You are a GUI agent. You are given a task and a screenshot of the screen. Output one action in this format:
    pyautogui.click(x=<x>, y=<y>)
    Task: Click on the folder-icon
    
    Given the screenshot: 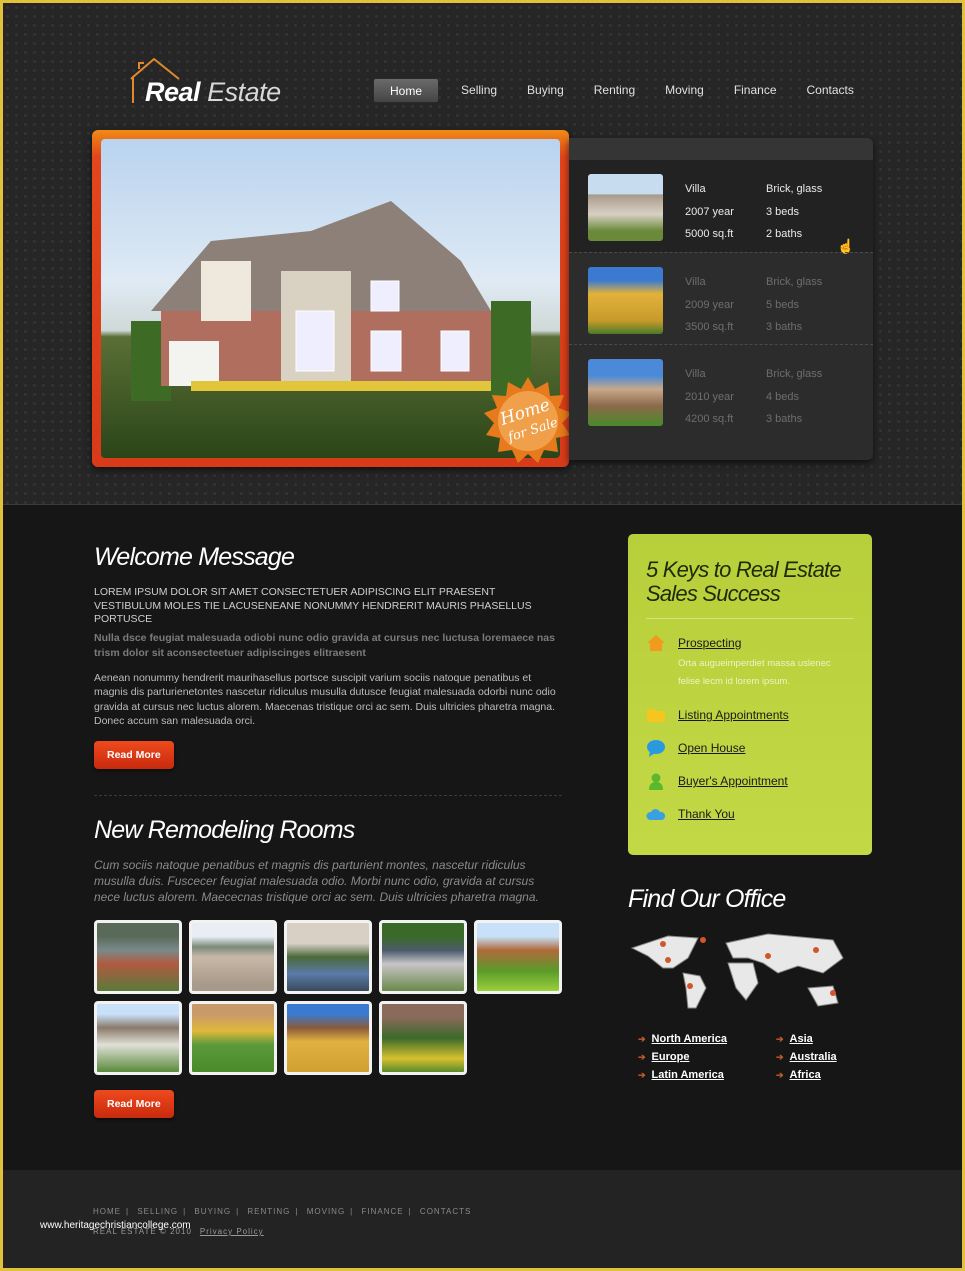 What is the action you would take?
    pyautogui.click(x=656, y=715)
    